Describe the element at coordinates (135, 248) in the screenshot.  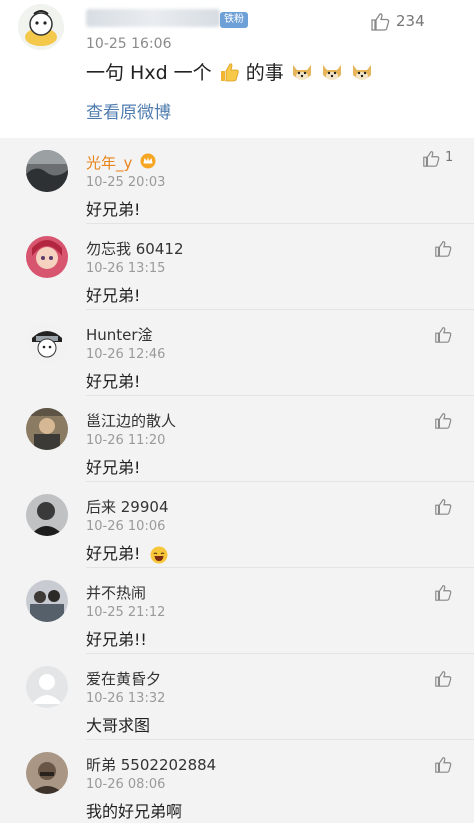
I see `commenter-name: 勿忘我 60412` at that location.